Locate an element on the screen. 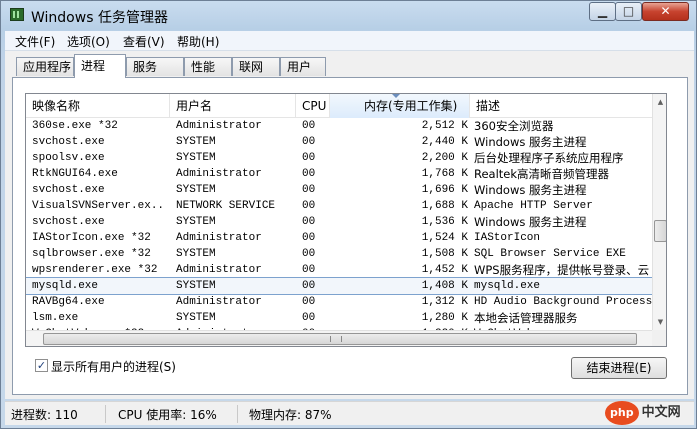  process-row: svchost.exe SYSTEM 00 1,536 K Windows 服务主进程 is located at coordinates (339, 222).